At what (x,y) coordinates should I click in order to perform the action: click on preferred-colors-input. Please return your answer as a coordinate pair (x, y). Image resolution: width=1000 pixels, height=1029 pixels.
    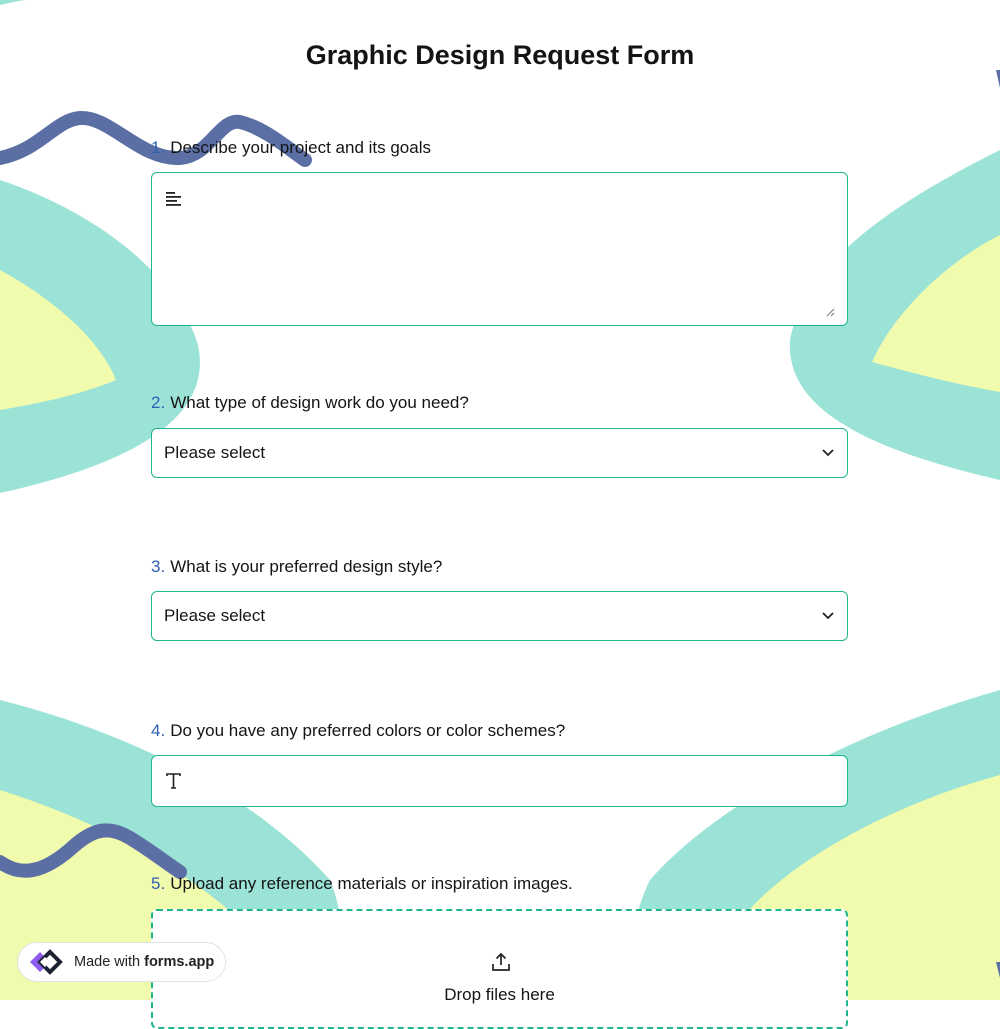
    Looking at the image, I should click on (499, 781).